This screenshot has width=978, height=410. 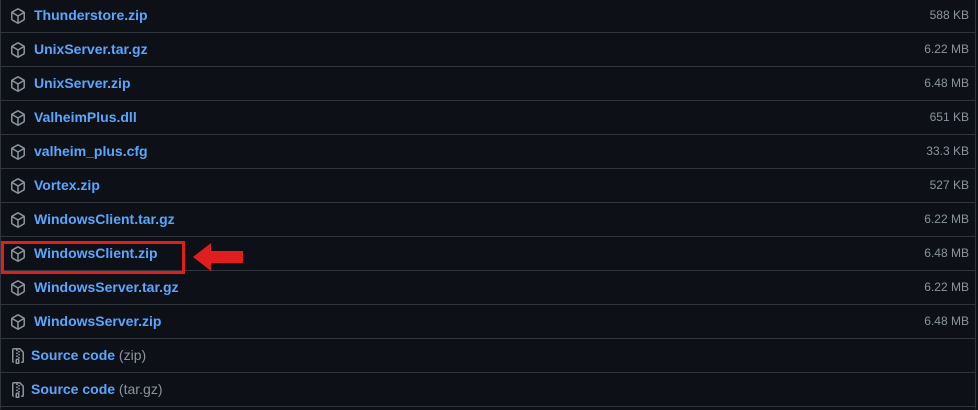 What do you see at coordinates (488, 84) in the screenshot?
I see `asset-row: UnixServer.zip 6.48 MB` at bounding box center [488, 84].